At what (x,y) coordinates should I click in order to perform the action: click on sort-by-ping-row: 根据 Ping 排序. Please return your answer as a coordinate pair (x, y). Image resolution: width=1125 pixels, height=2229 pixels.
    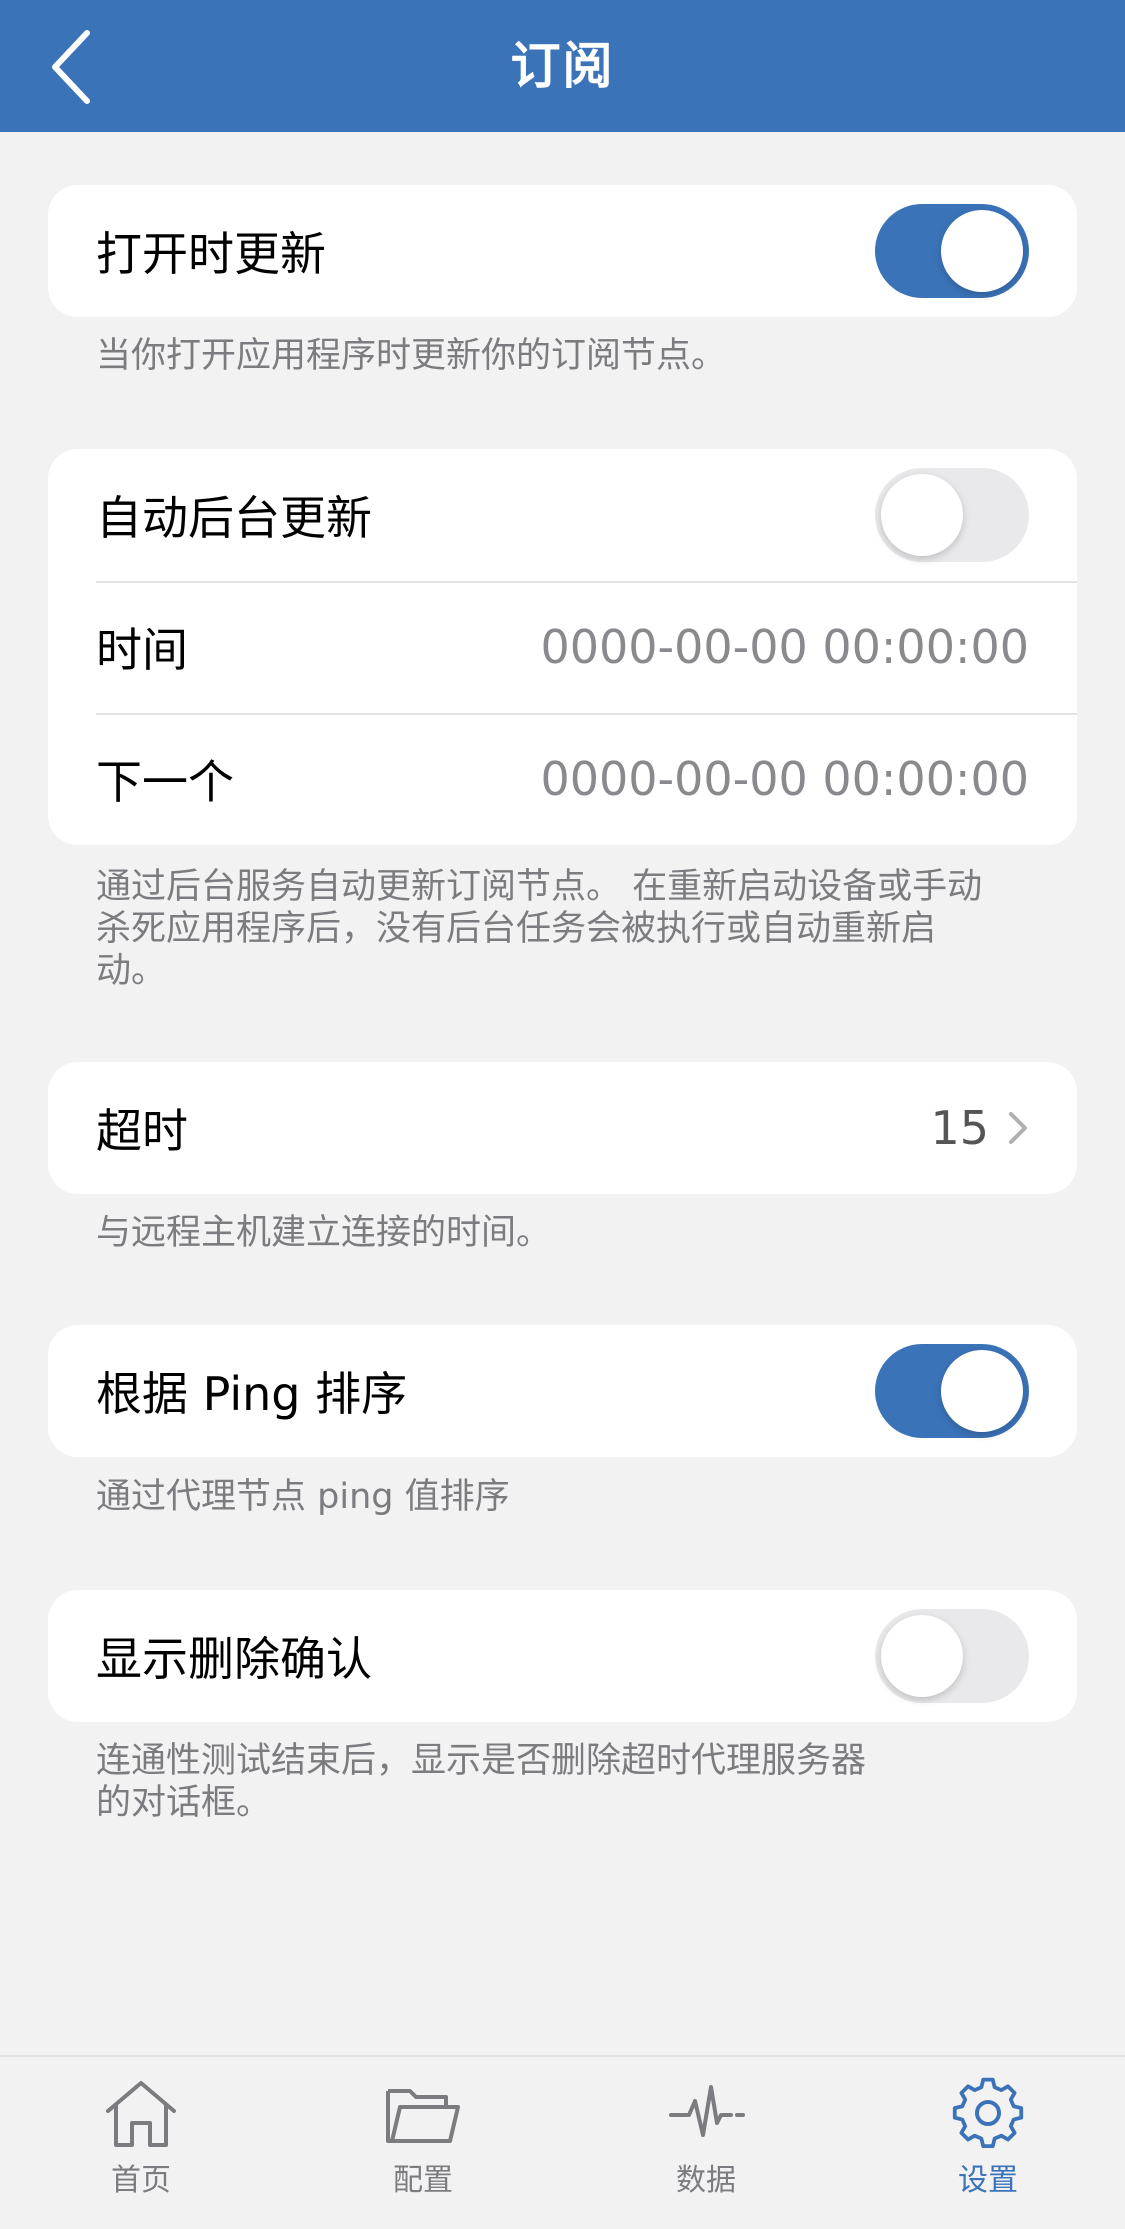
    Looking at the image, I should click on (562, 1391).